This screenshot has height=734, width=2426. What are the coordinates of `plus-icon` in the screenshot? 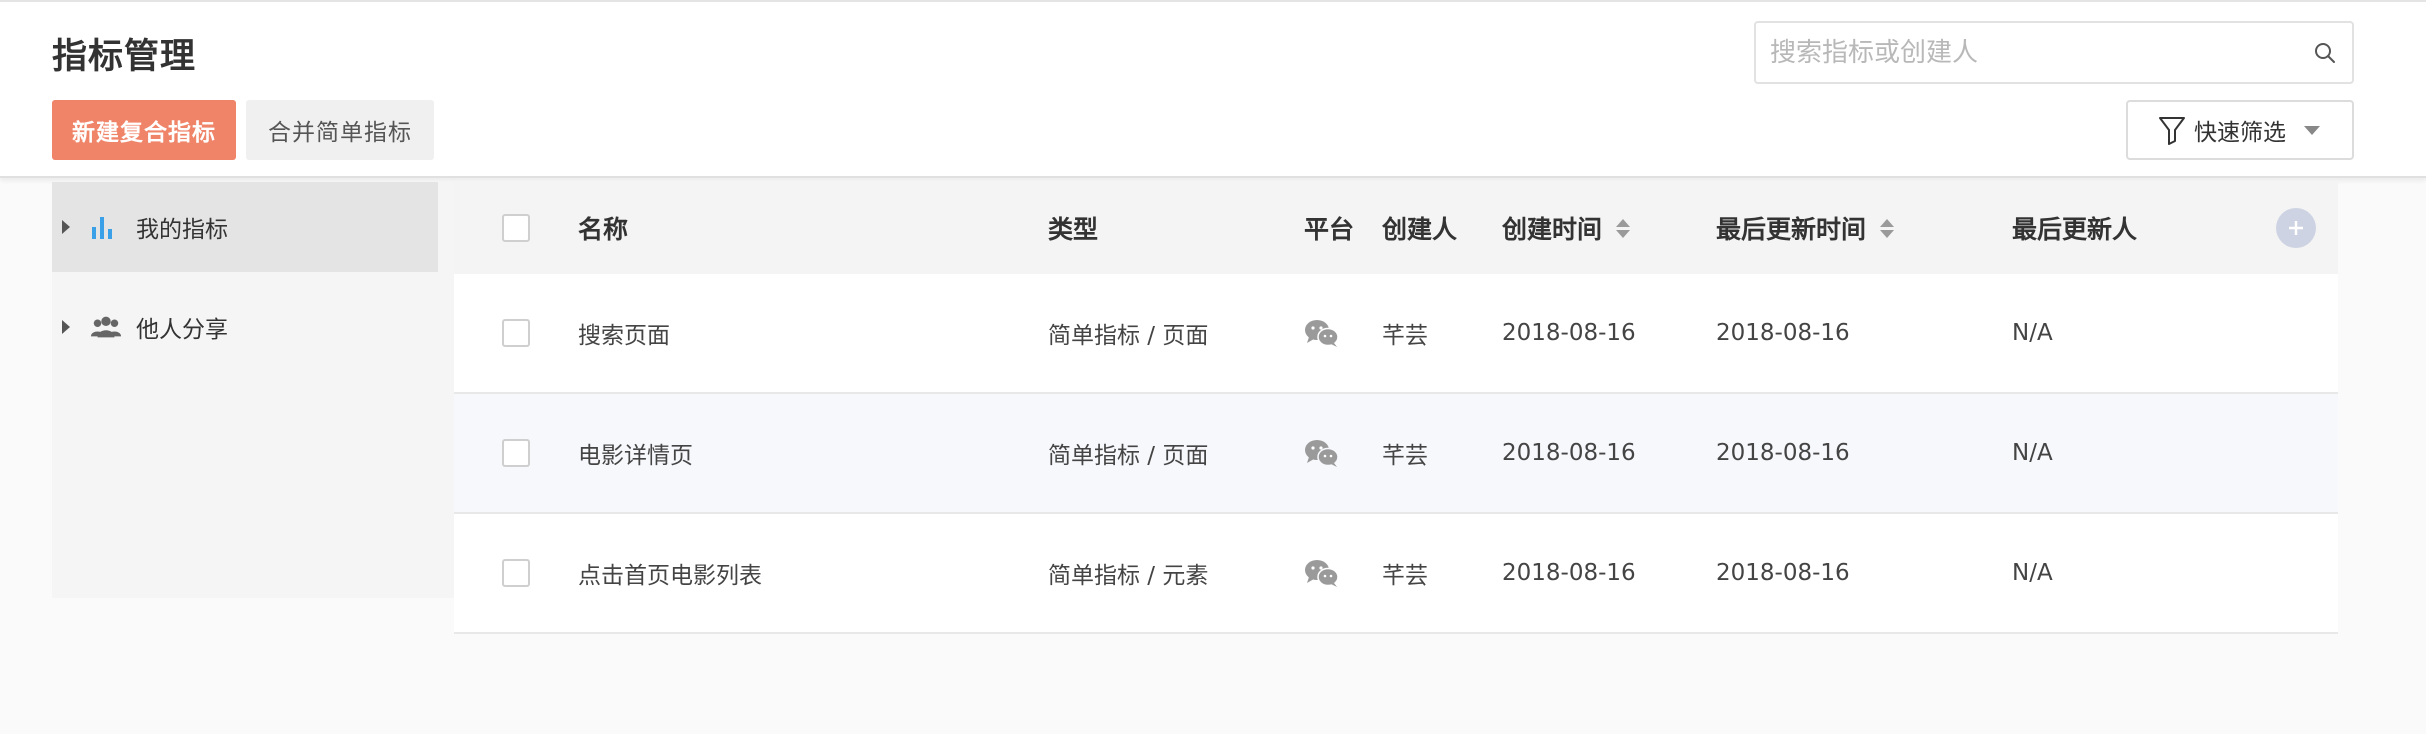 It's located at (2296, 228).